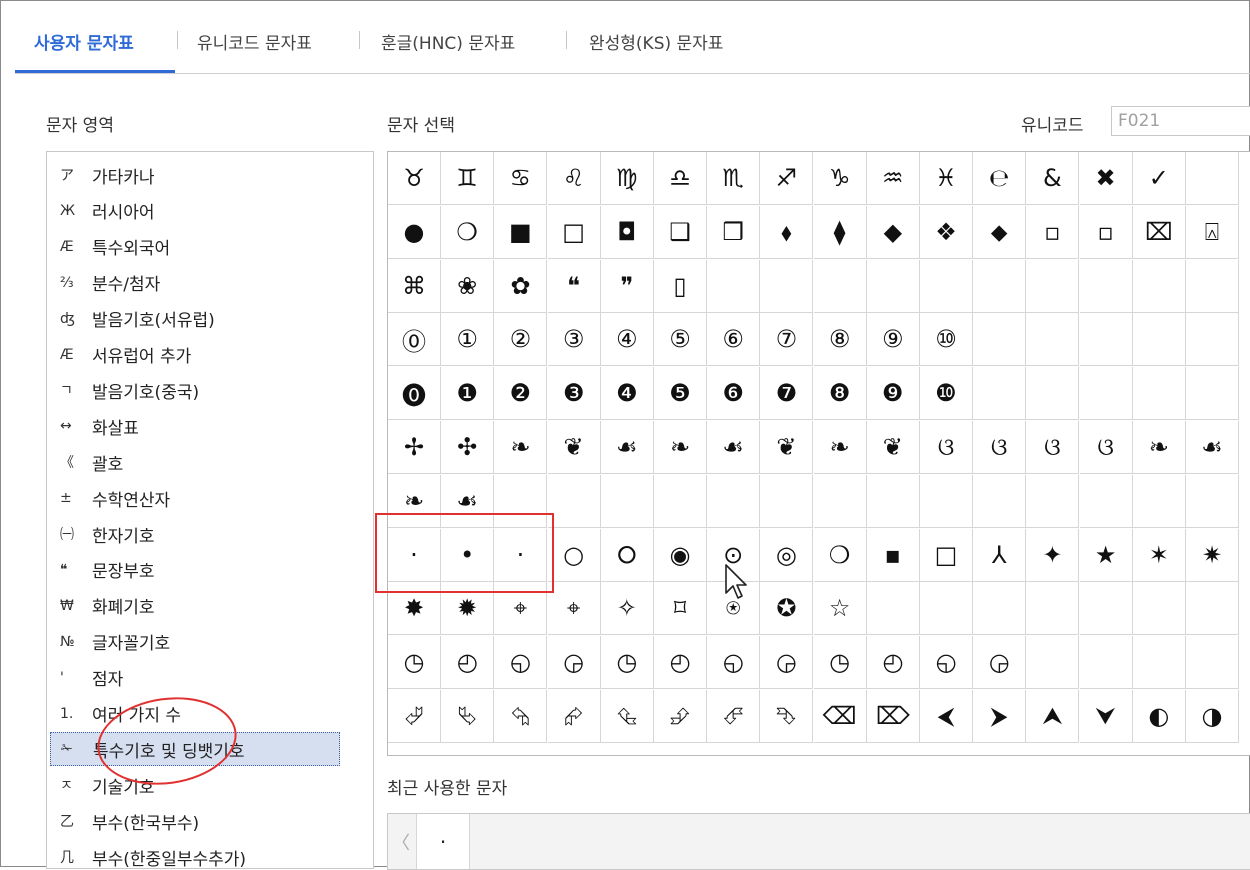 The width and height of the screenshot is (1250, 870). What do you see at coordinates (195, 570) in the screenshot?
I see `list-item: ❝ 문장부호` at bounding box center [195, 570].